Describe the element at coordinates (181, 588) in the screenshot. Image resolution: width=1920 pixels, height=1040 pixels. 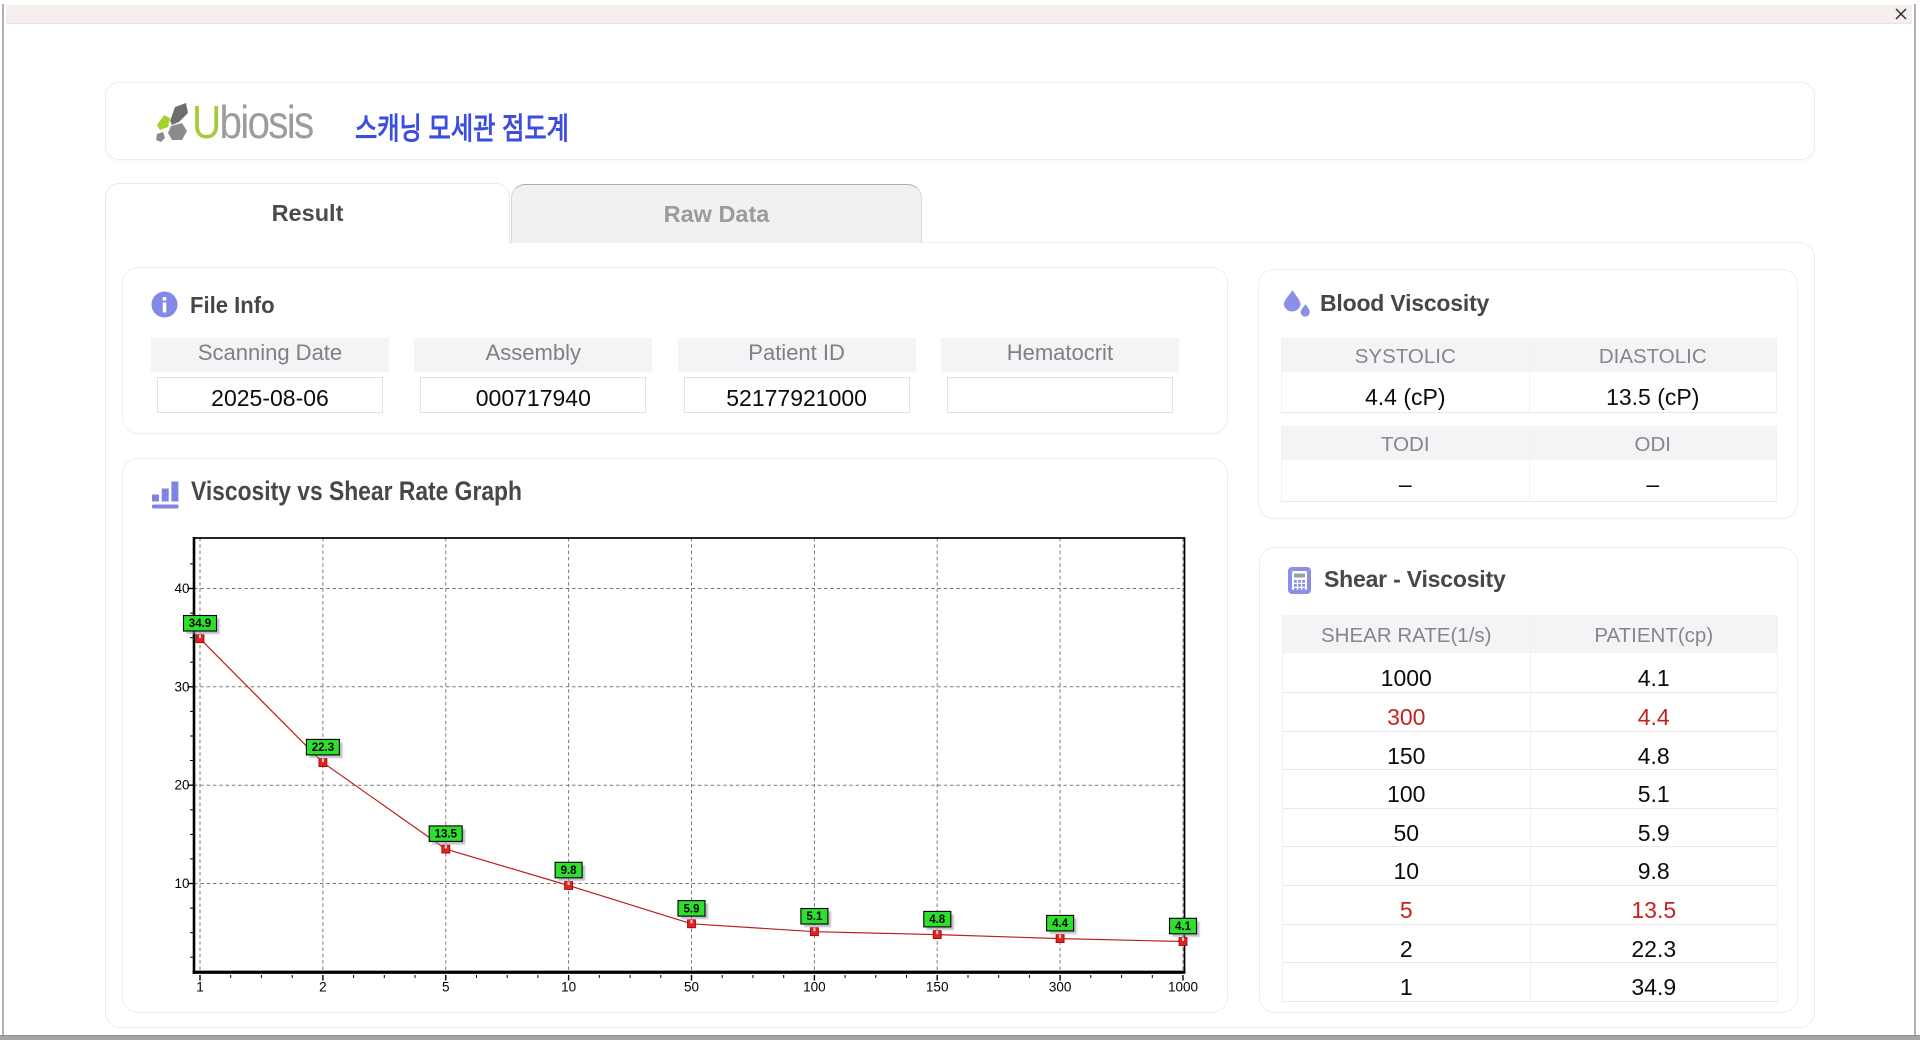
I see `svg-text: 40` at that location.